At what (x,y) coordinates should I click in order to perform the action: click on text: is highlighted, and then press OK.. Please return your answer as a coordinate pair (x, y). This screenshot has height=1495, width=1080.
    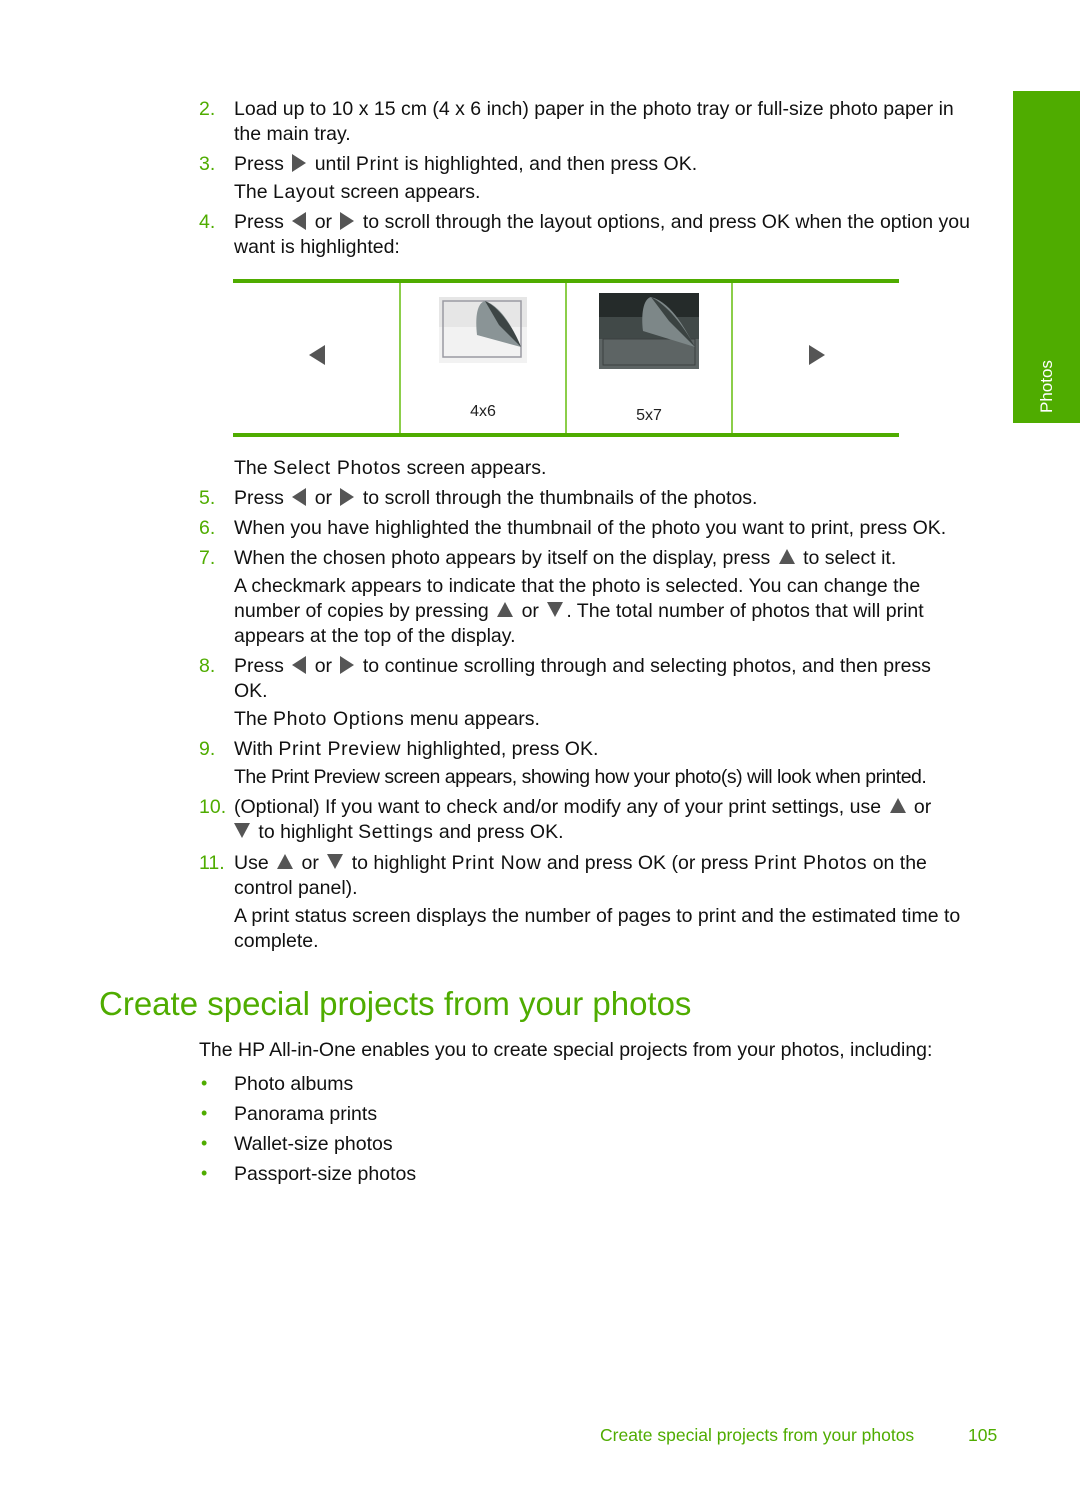
    Looking at the image, I should click on (551, 164).